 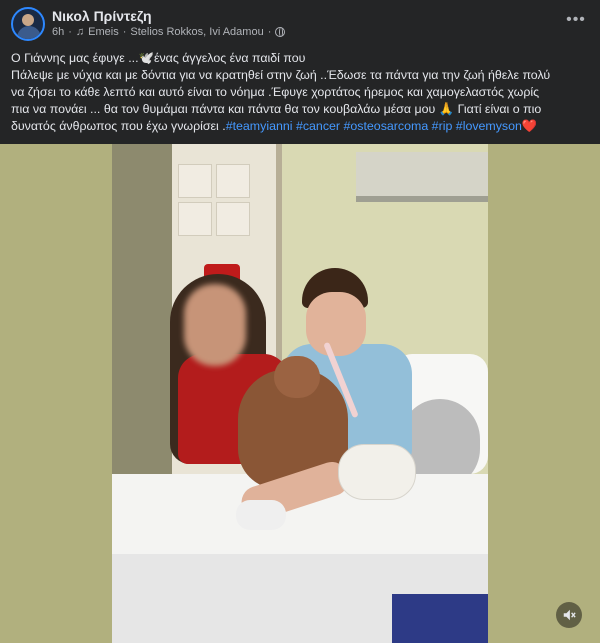 I want to click on hashtag-link: #teamyianni, so click(x=259, y=126).